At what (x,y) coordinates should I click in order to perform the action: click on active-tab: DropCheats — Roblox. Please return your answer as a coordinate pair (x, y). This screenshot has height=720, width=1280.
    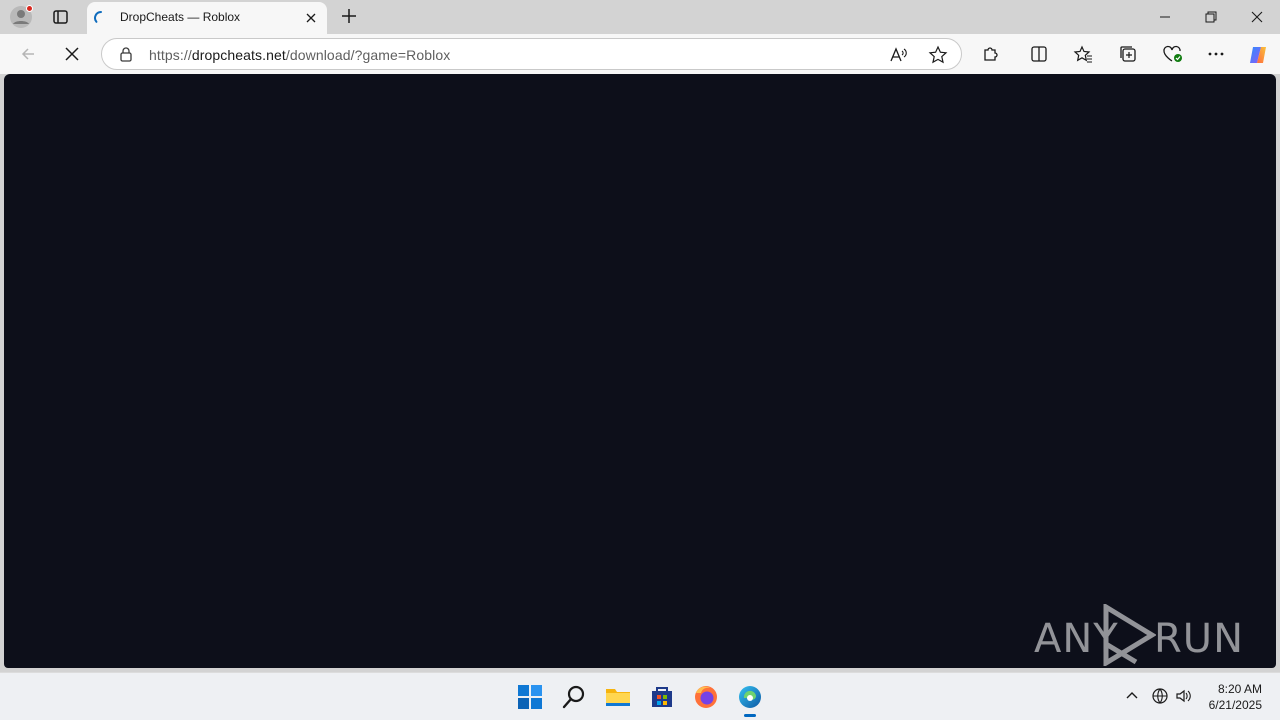
    Looking at the image, I should click on (207, 18).